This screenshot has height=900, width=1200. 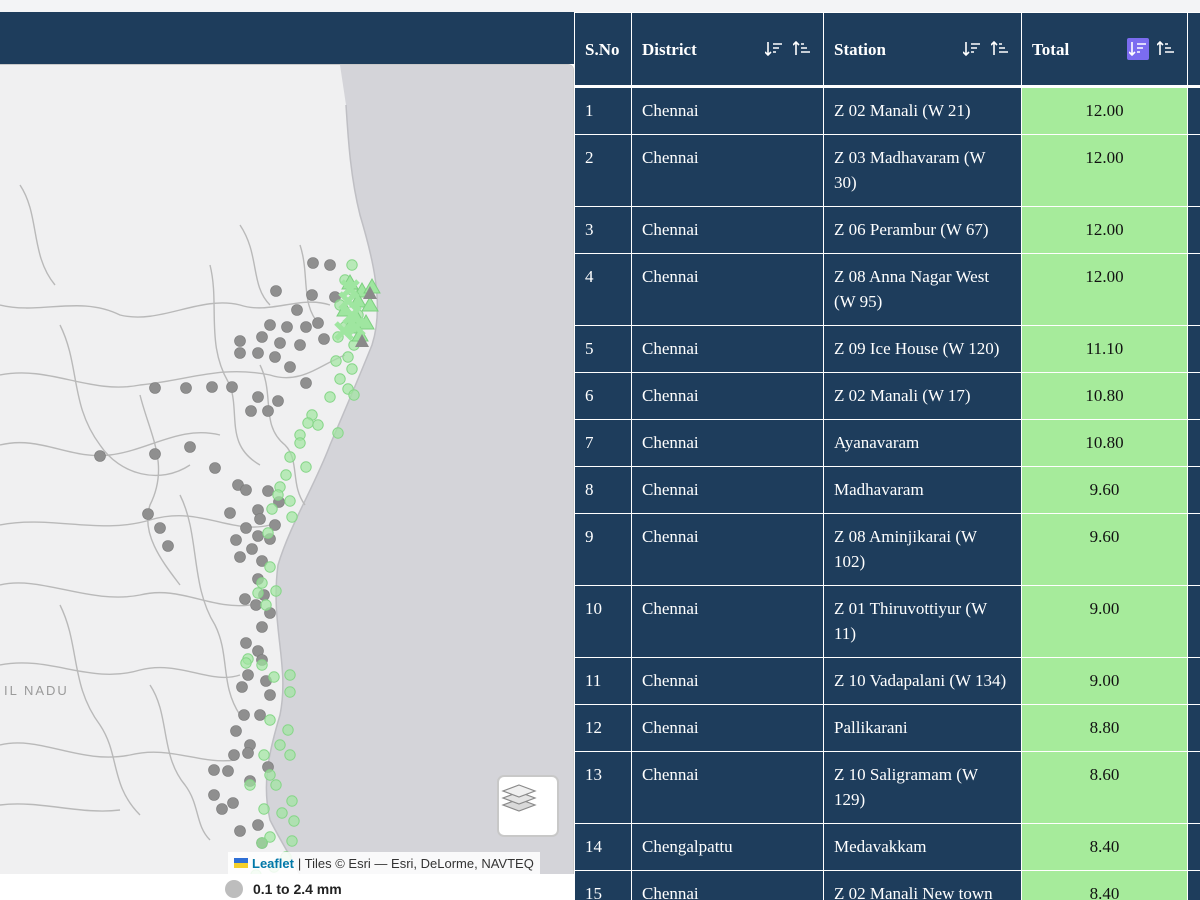 I want to click on table-row: 6 Chennai Z 02 Manali (W 17) 10.80, so click(x=887, y=396).